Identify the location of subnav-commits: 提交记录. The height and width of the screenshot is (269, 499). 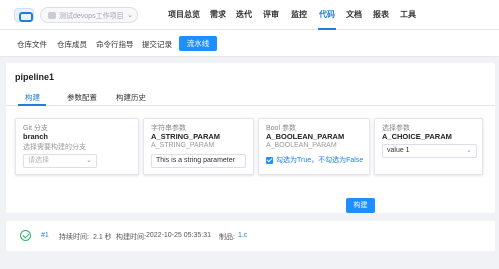
(157, 44).